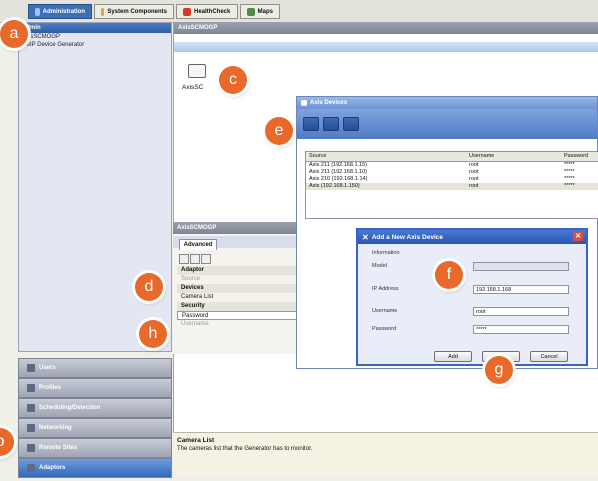 Image resolution: width=598 pixels, height=481 pixels. I want to click on table-row: Axis 210 (192.168.1.14) root *****, so click(452, 179).